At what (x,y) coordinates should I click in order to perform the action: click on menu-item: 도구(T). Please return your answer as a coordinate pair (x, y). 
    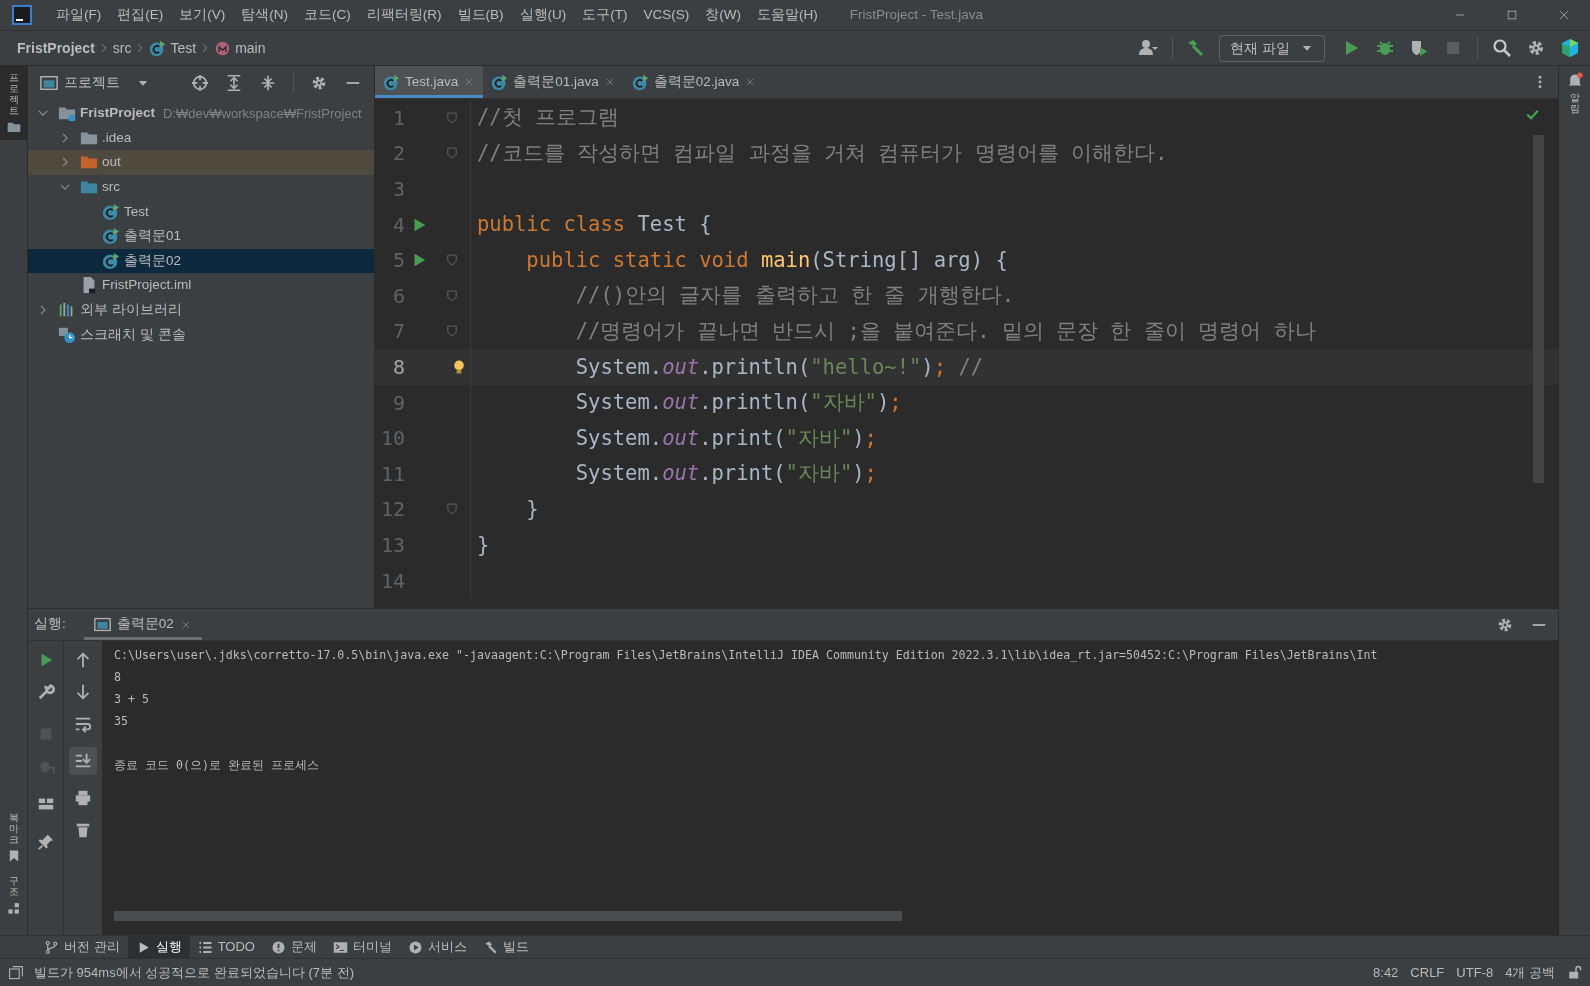
    Looking at the image, I should click on (605, 15).